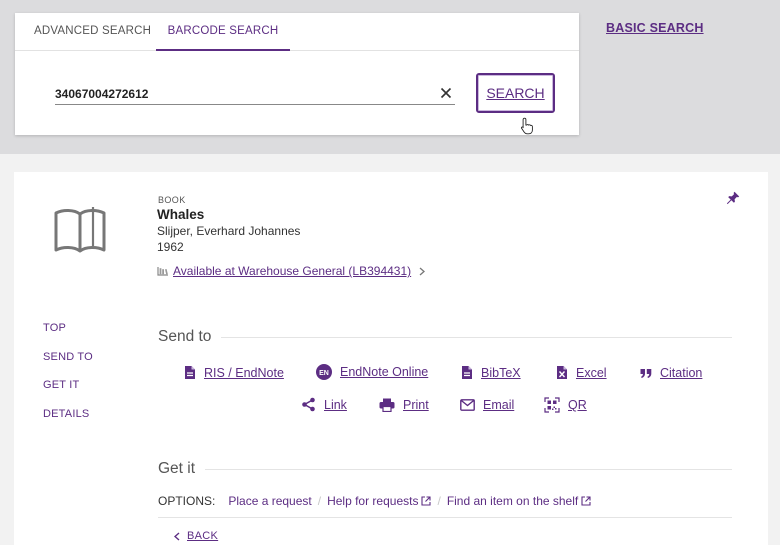 Image resolution: width=780 pixels, height=545 pixels. I want to click on nav-send-to: SEND TO, so click(68, 365).